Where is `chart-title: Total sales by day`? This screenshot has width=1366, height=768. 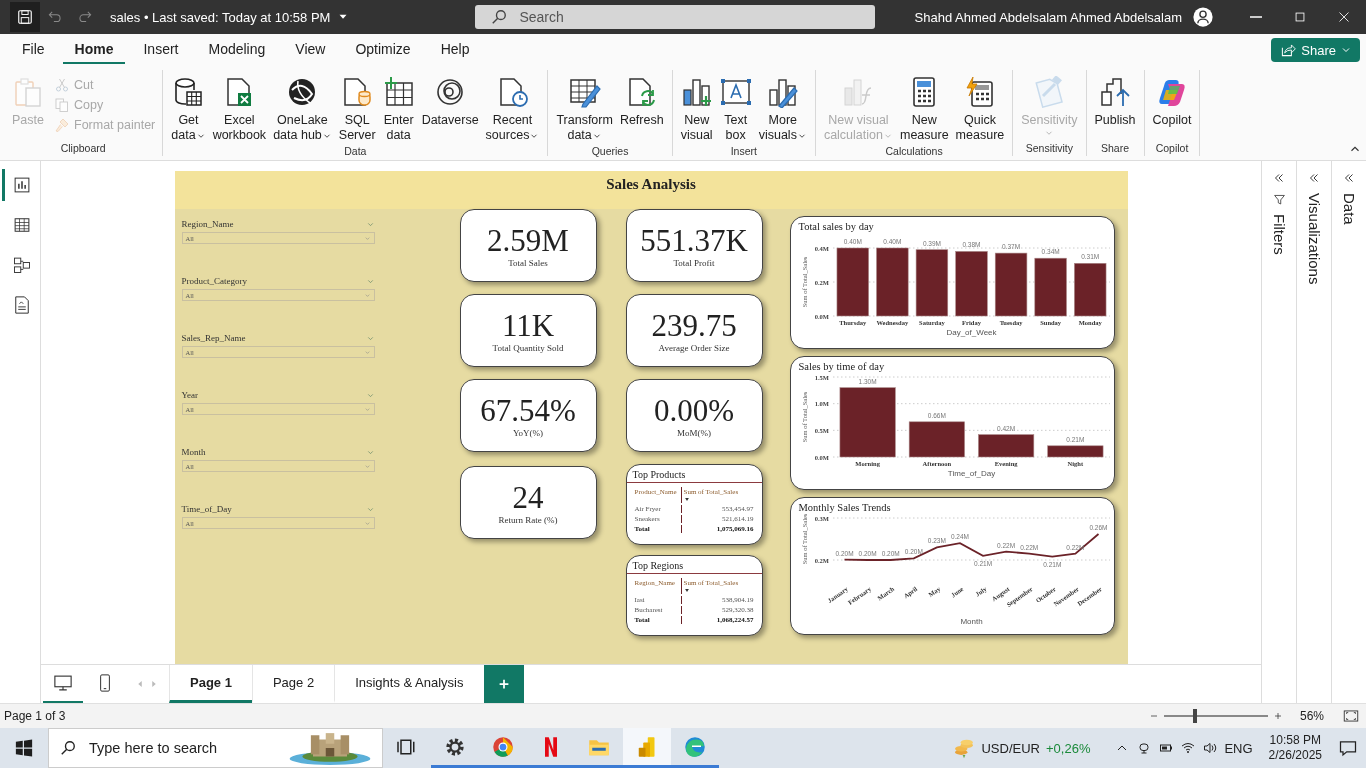 chart-title: Total sales by day is located at coordinates (836, 226).